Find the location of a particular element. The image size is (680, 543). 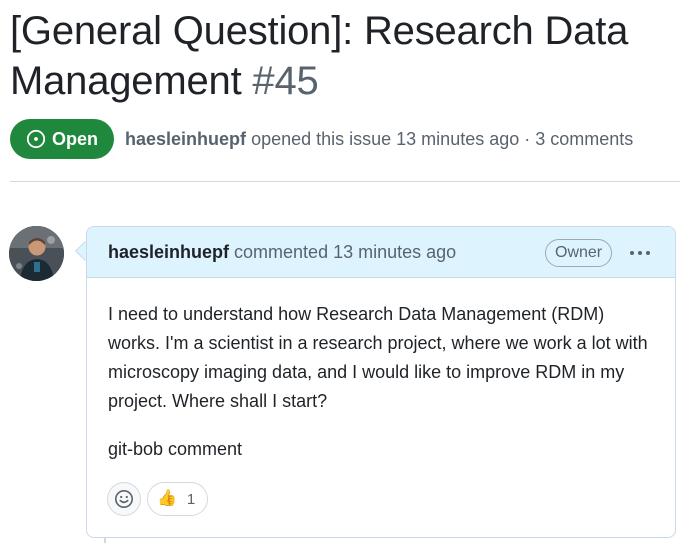

issue-number: #45 is located at coordinates (285, 81).